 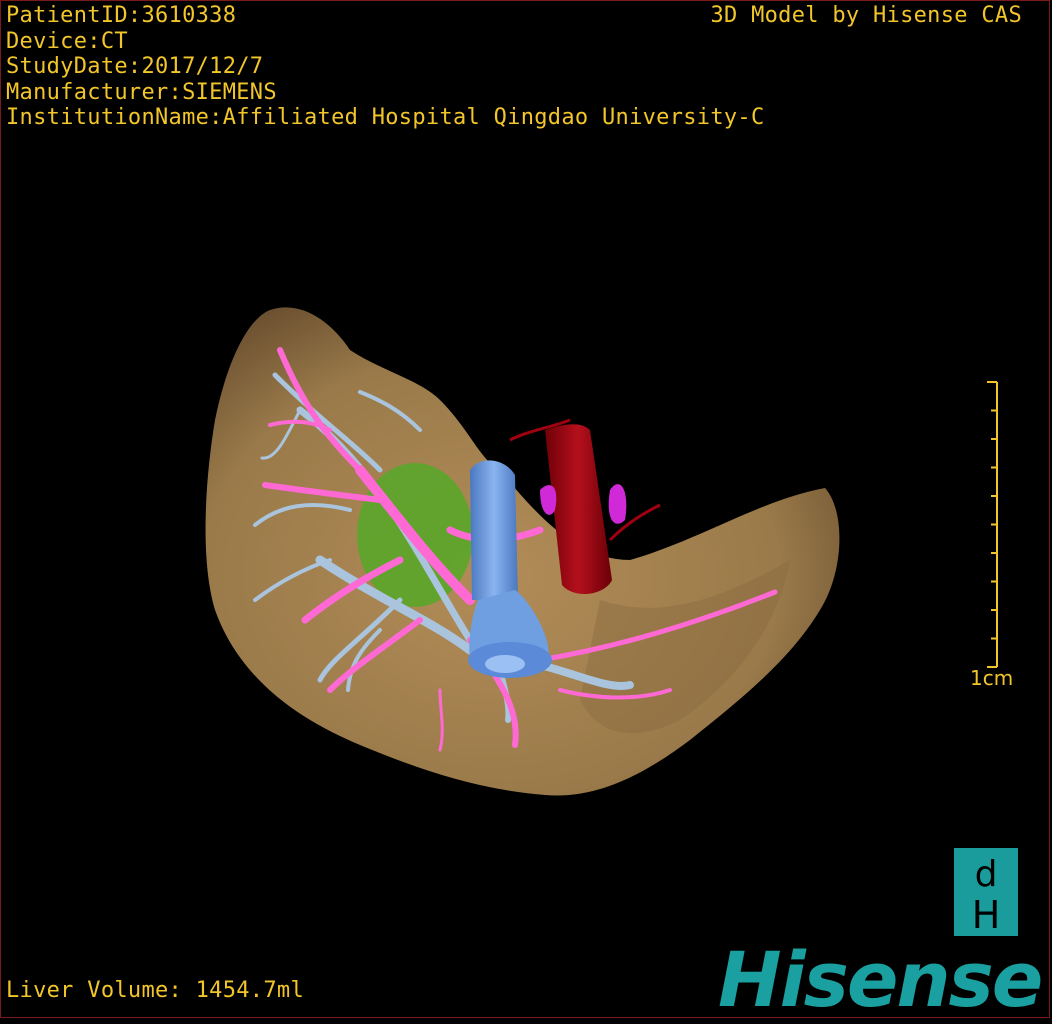 I want to click on hisense-logo: Hisense, so click(x=880, y=979).